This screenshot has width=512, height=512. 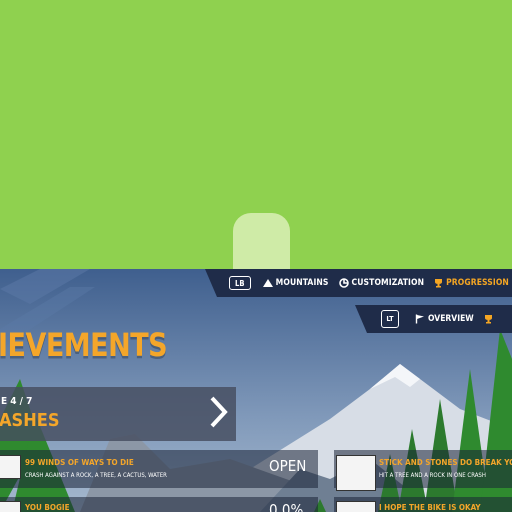 What do you see at coordinates (267, 283) in the screenshot?
I see `mountain-icon` at bounding box center [267, 283].